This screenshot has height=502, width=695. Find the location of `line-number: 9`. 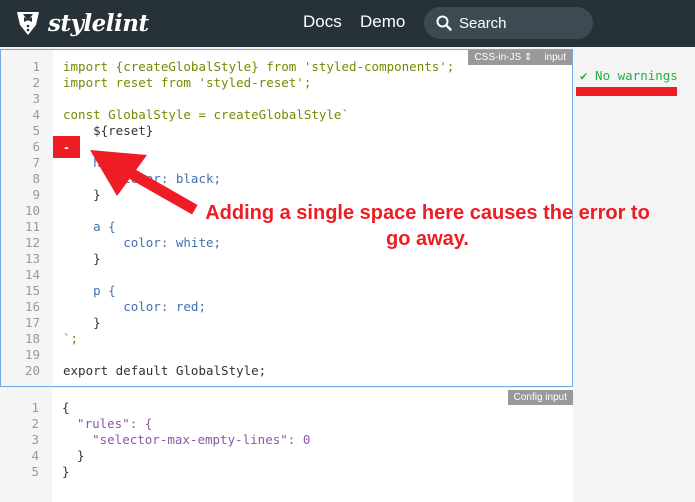

line-number: 9 is located at coordinates (36, 194).